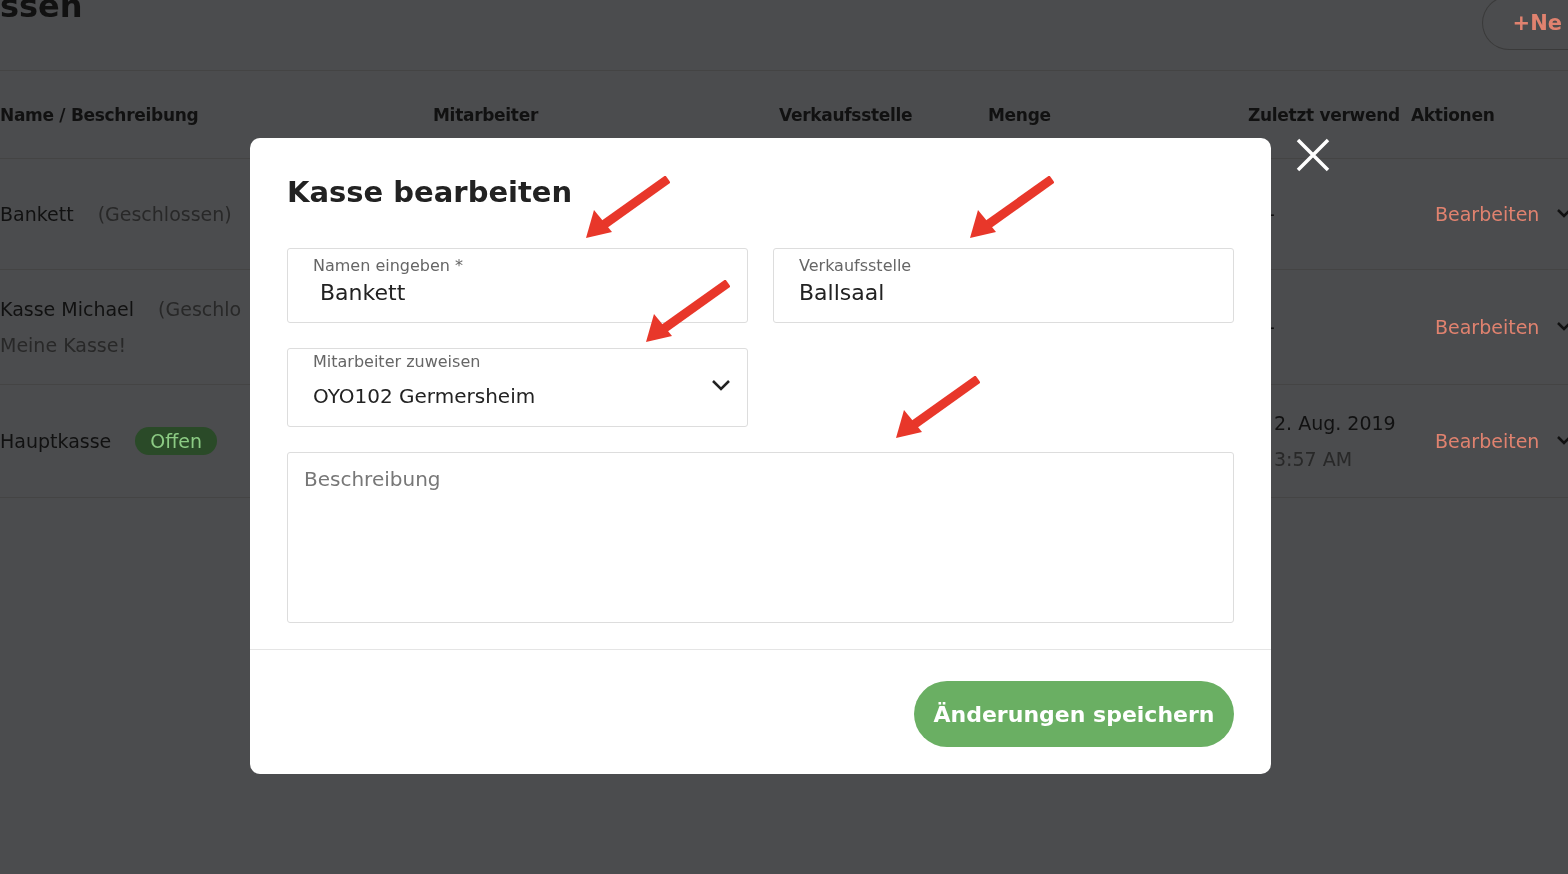 The height and width of the screenshot is (874, 1568). Describe the element at coordinates (1003, 285) in the screenshot. I see `outlet-field: Verkaufsstelle Ballsaal` at that location.